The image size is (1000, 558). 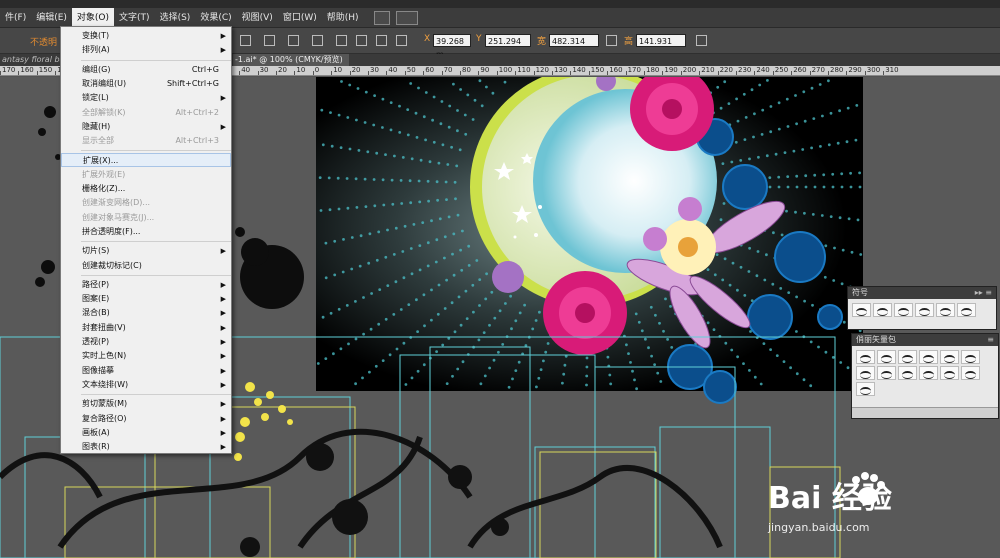 I want to click on object-menu-item: 混合(B) ▶, so click(x=146, y=313).